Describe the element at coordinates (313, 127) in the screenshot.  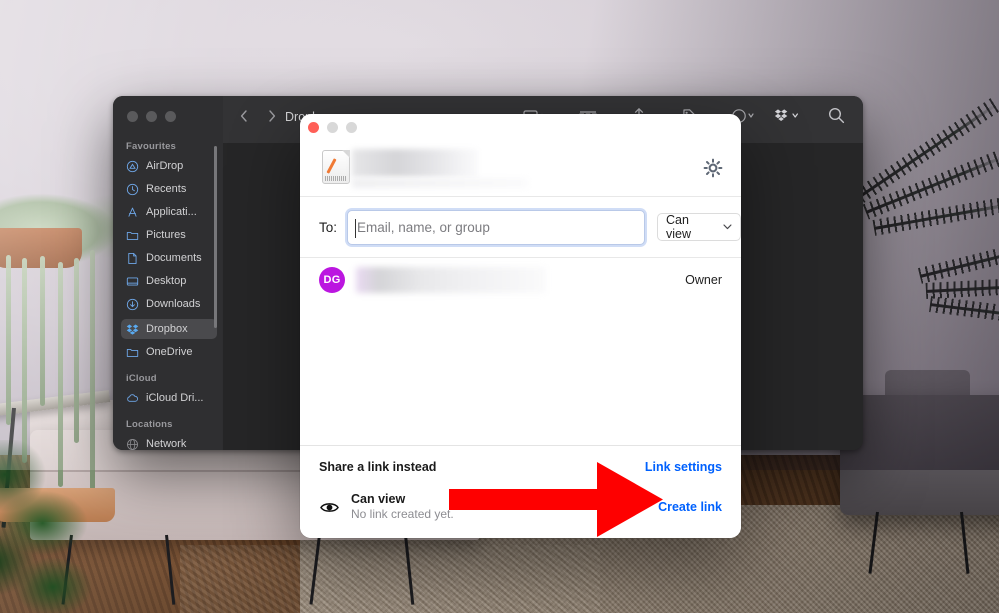
I see `share-dialog-close-button` at that location.